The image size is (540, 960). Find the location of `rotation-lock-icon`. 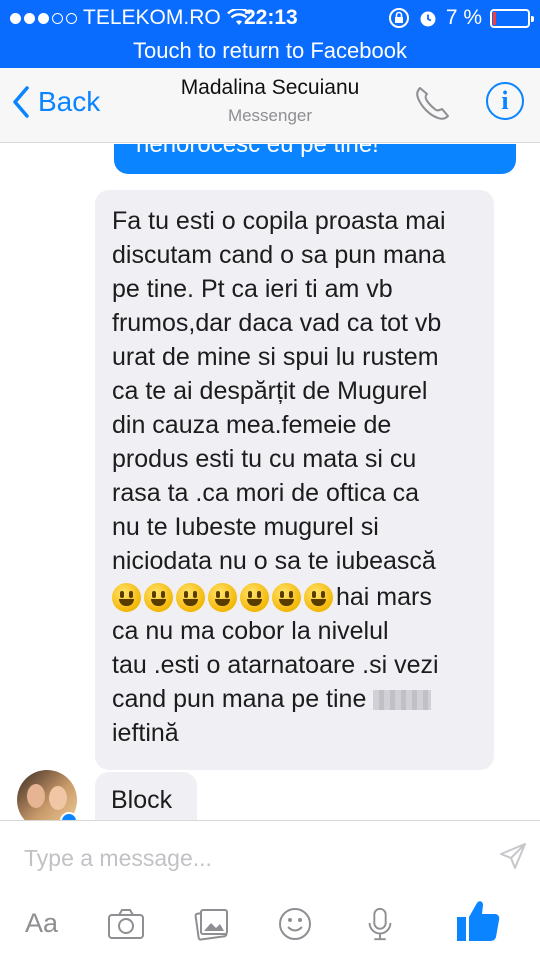

rotation-lock-icon is located at coordinates (398, 18).